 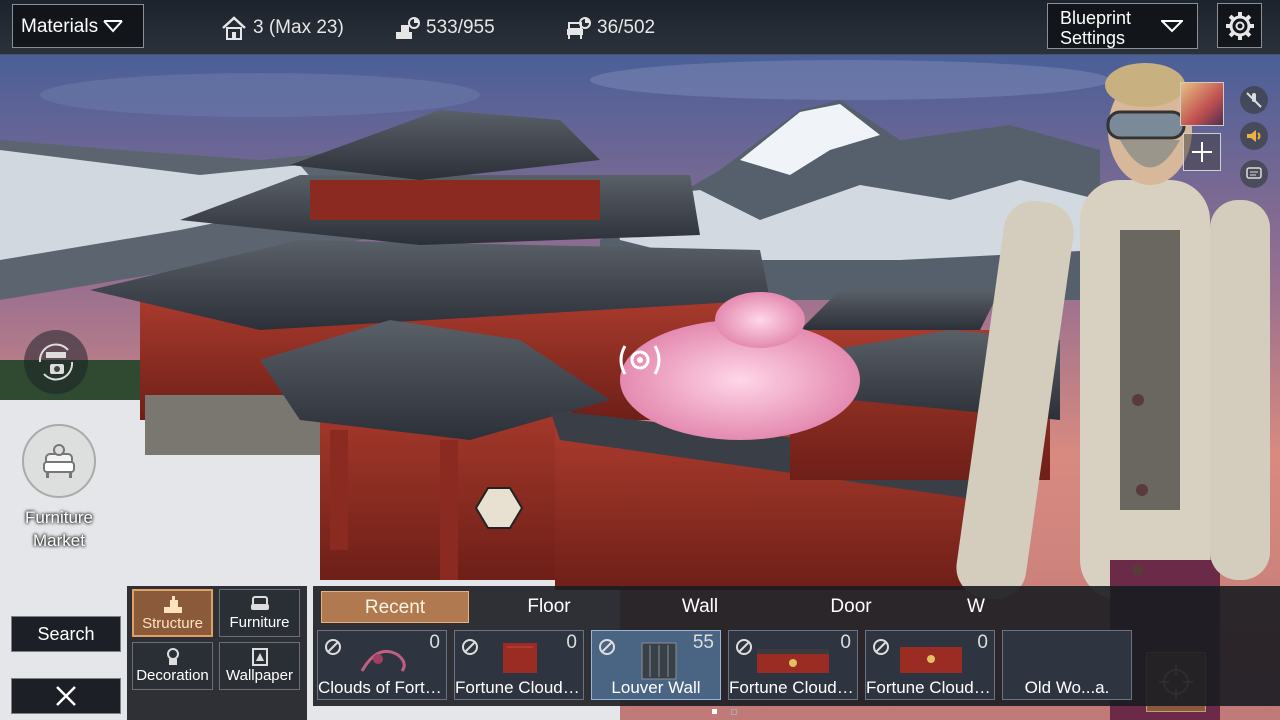 I want to click on population-value: 3 (Max 23), so click(x=298, y=27).